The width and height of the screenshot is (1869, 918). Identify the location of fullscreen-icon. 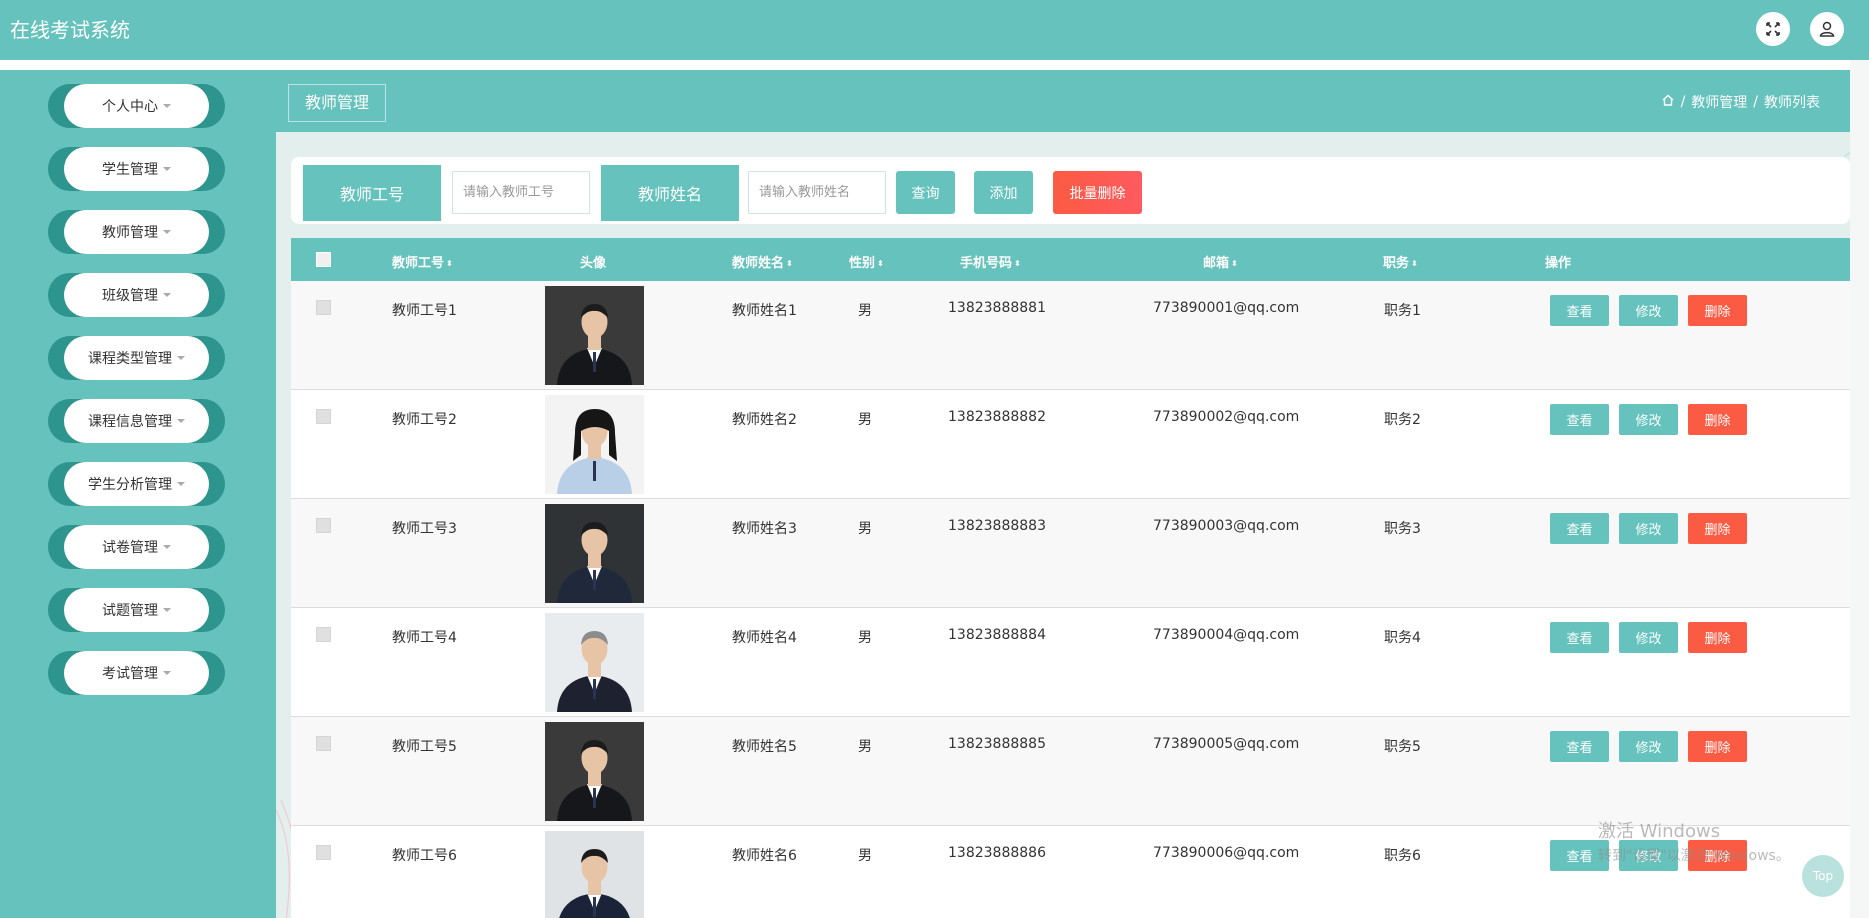
(1773, 29).